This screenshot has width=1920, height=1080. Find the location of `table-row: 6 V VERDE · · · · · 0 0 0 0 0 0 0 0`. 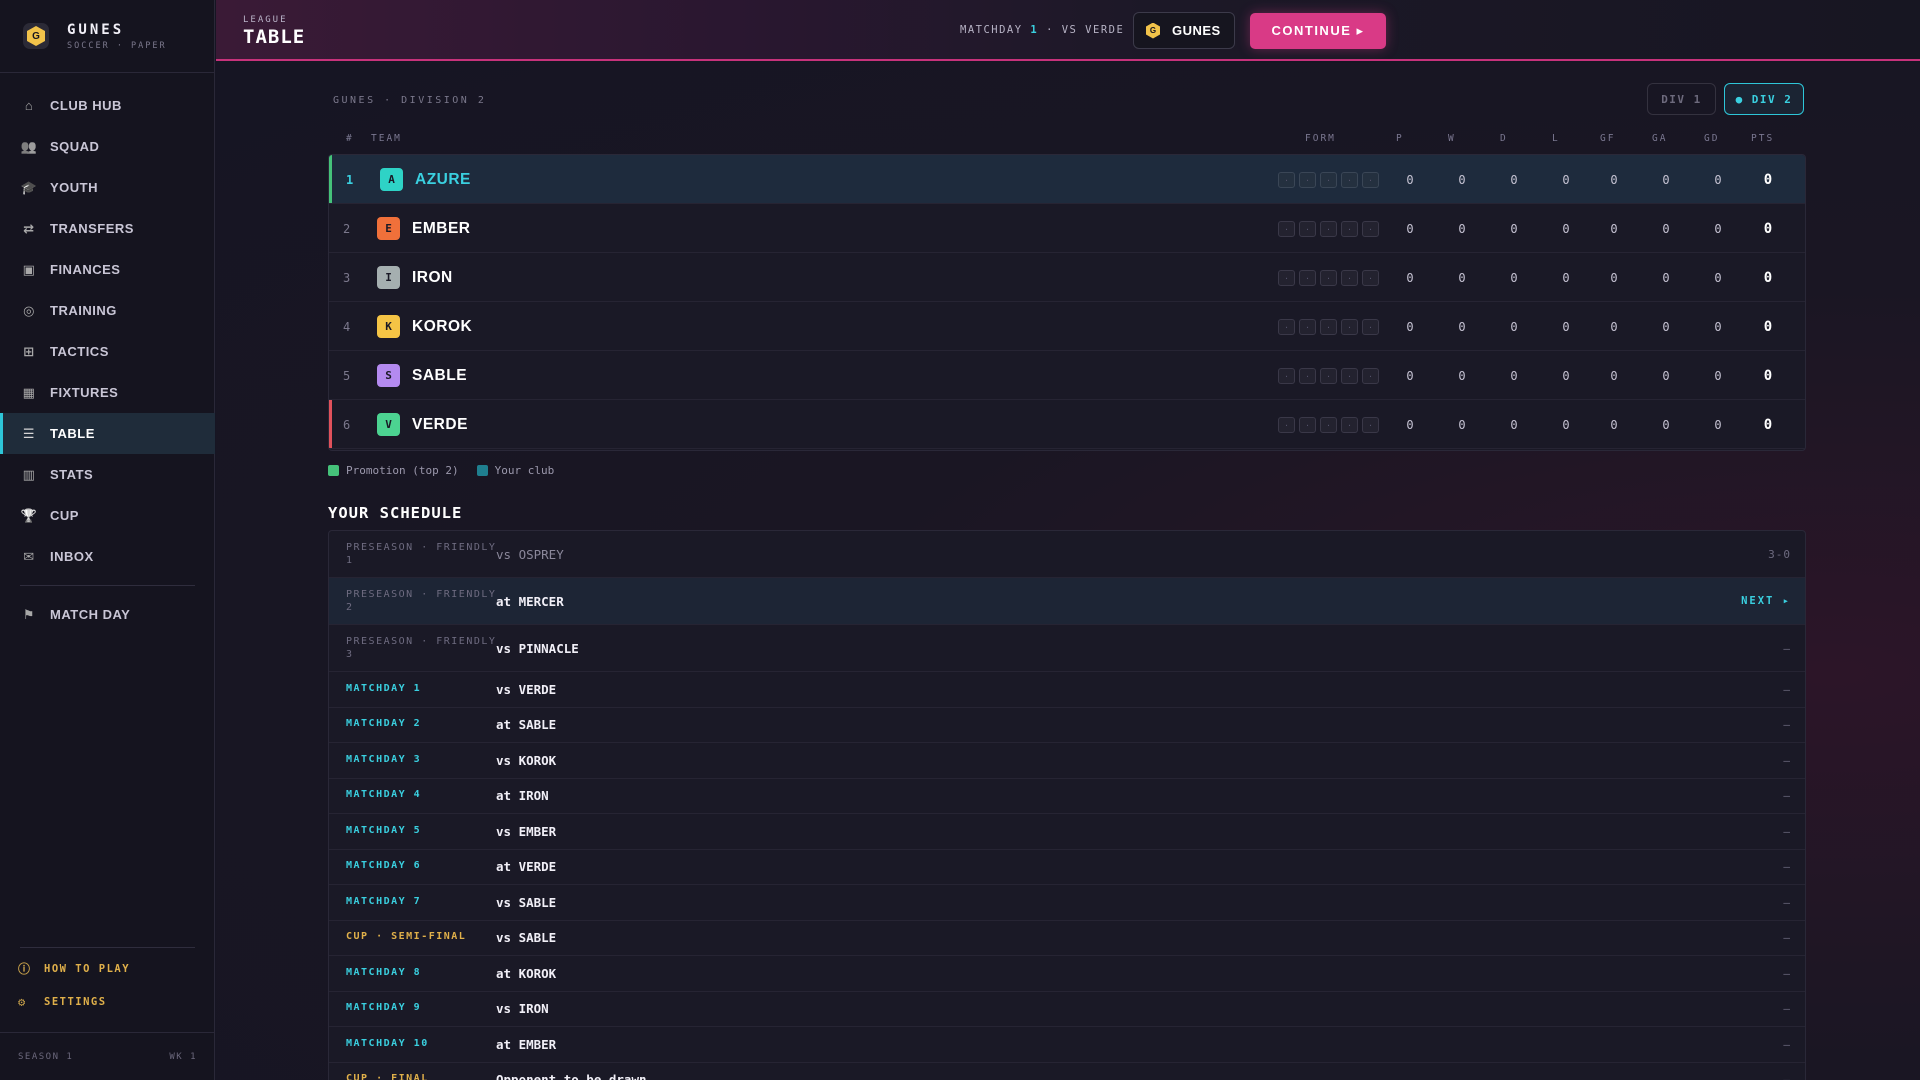

table-row: 6 V VERDE · · · · · 0 0 0 0 0 0 0 0 is located at coordinates (1067, 424).